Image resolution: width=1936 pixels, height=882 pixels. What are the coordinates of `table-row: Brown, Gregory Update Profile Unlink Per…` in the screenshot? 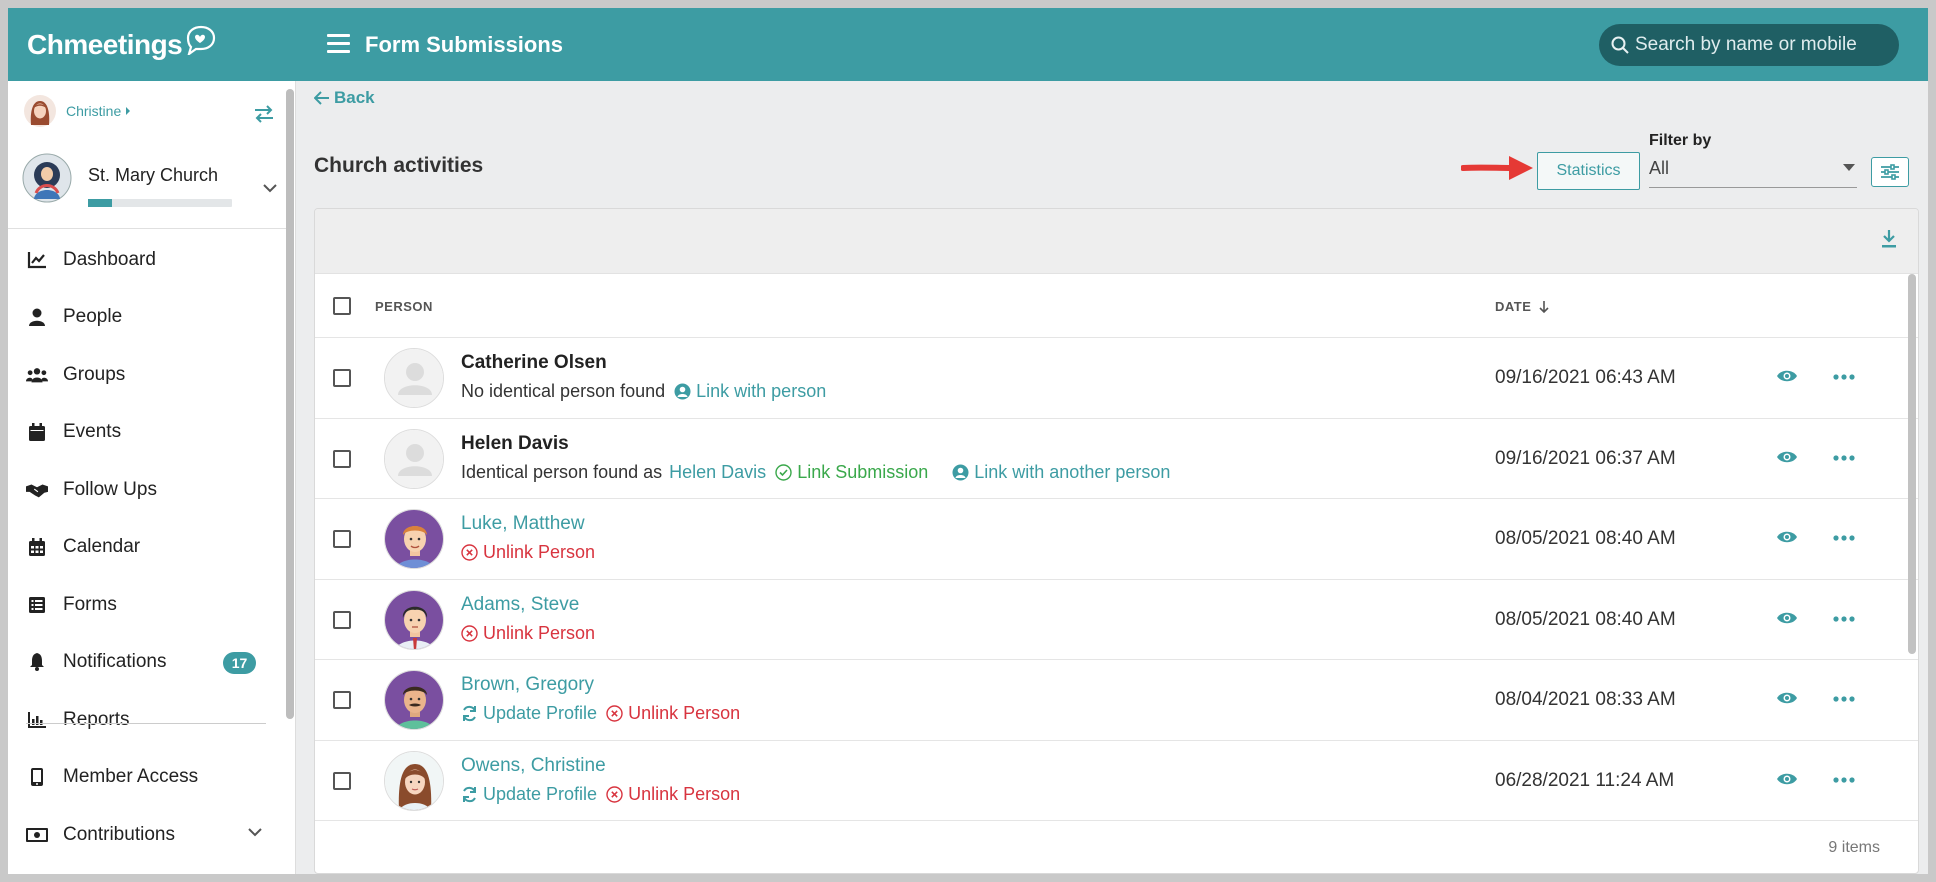 It's located at (1116, 700).